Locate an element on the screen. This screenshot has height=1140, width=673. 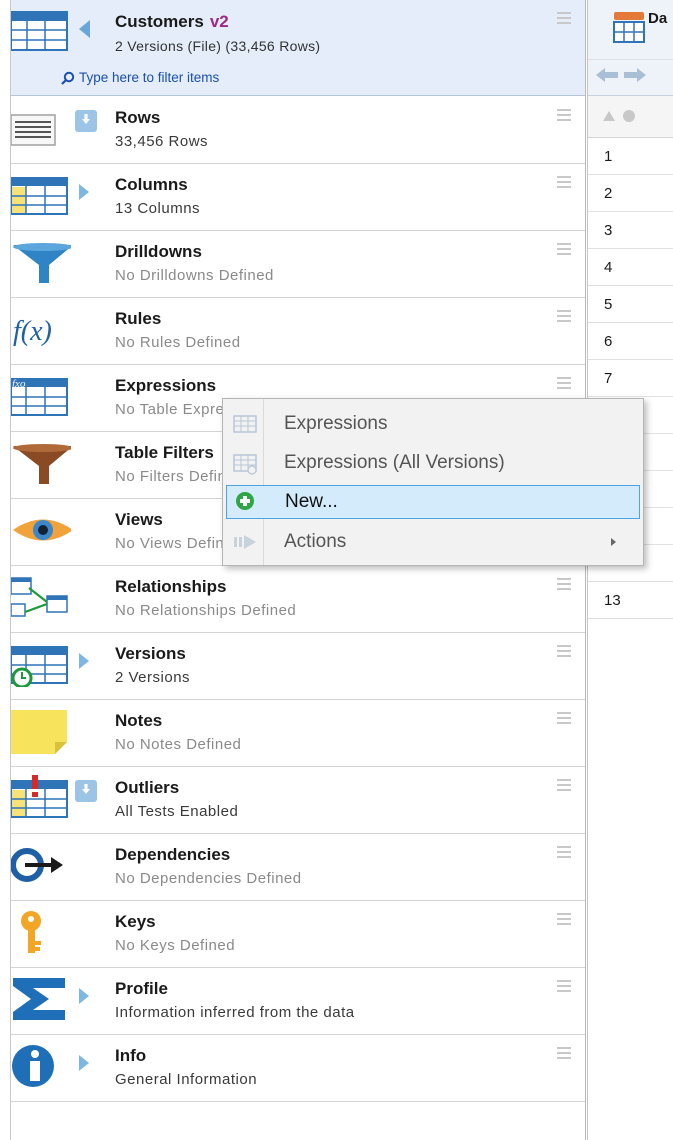
nav-item-outliers: Outliers All Tests Enabled is located at coordinates (298, 800).